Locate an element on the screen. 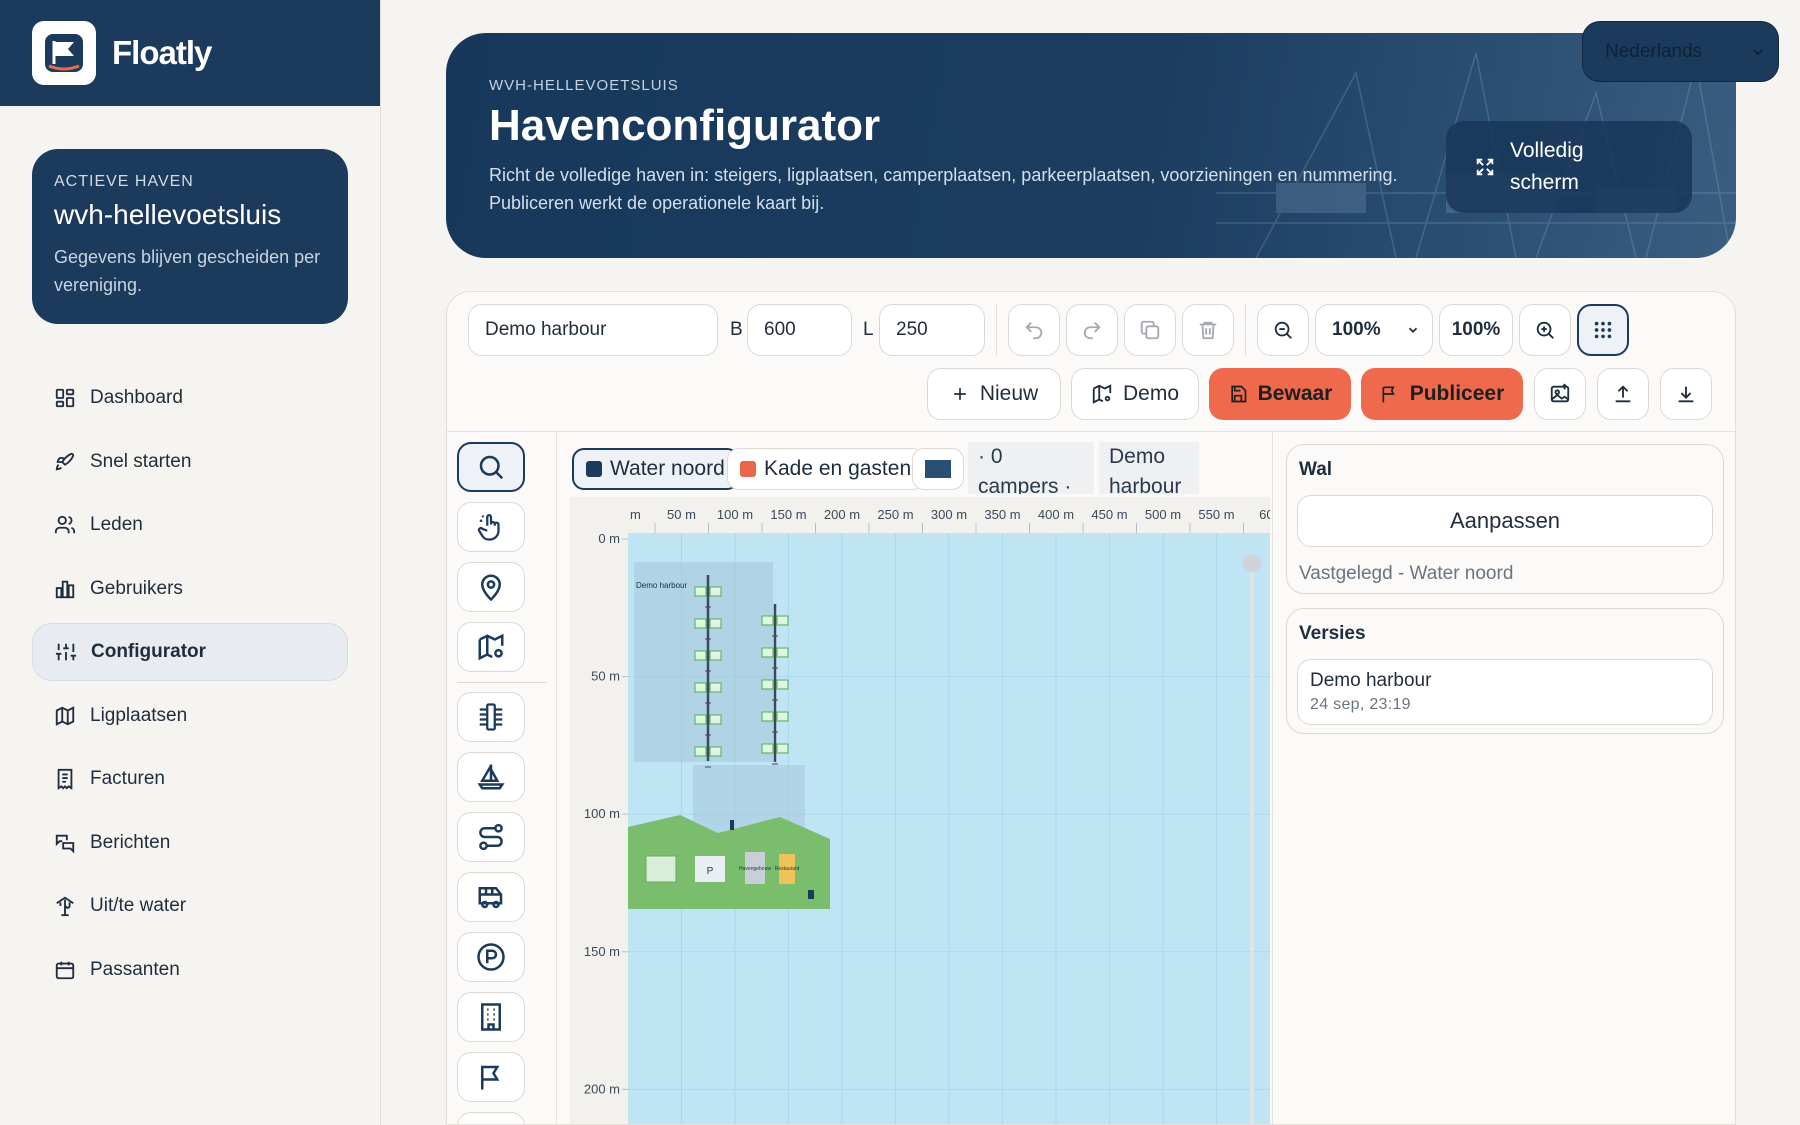 Image resolution: width=1800 pixels, height=1125 pixels. tool-route is located at coordinates (491, 837).